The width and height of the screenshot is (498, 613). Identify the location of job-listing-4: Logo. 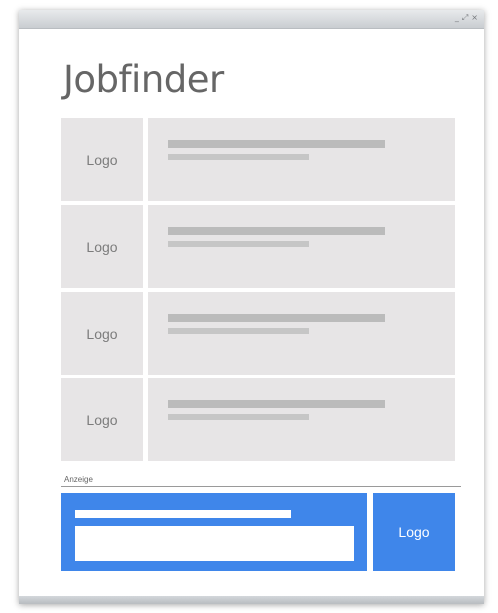
(258, 419).